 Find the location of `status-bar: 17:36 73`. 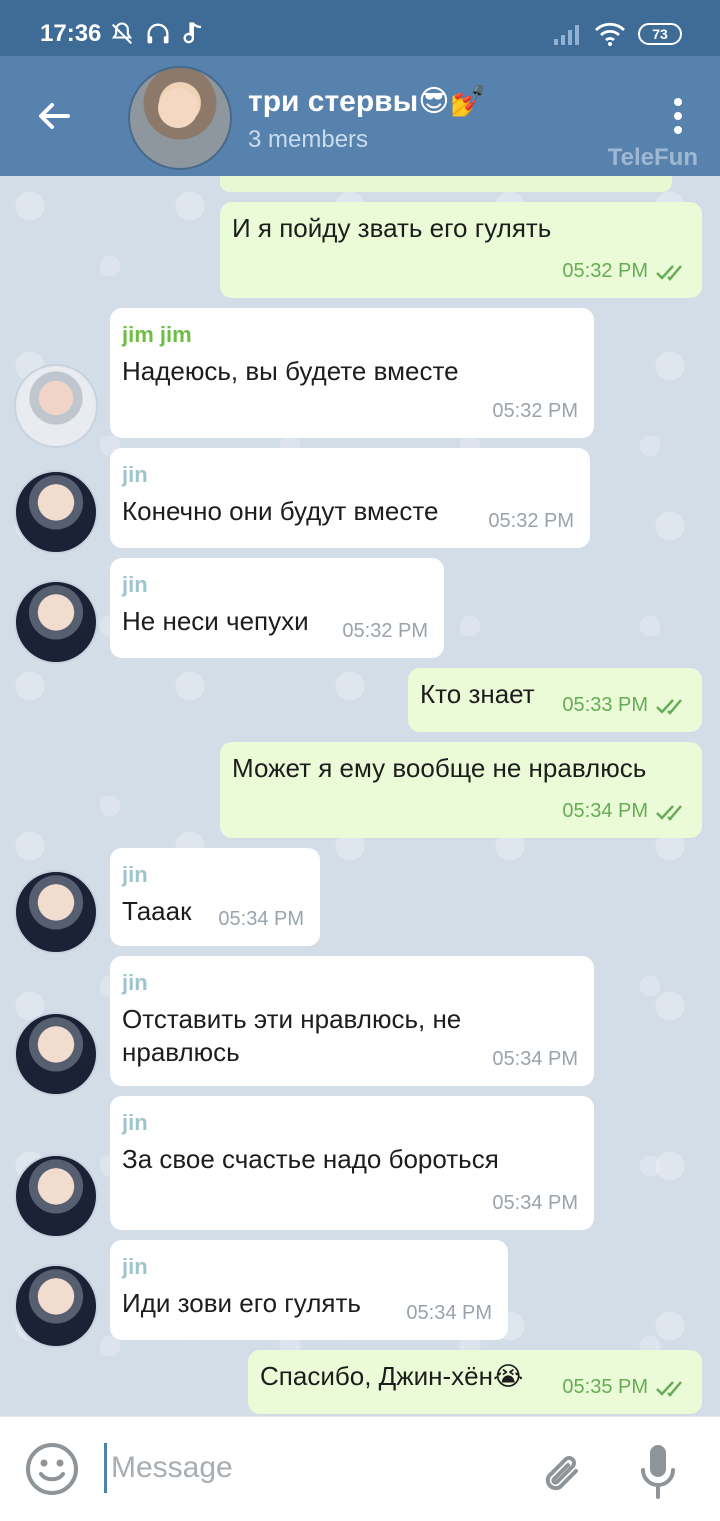

status-bar: 17:36 73 is located at coordinates (360, 28).